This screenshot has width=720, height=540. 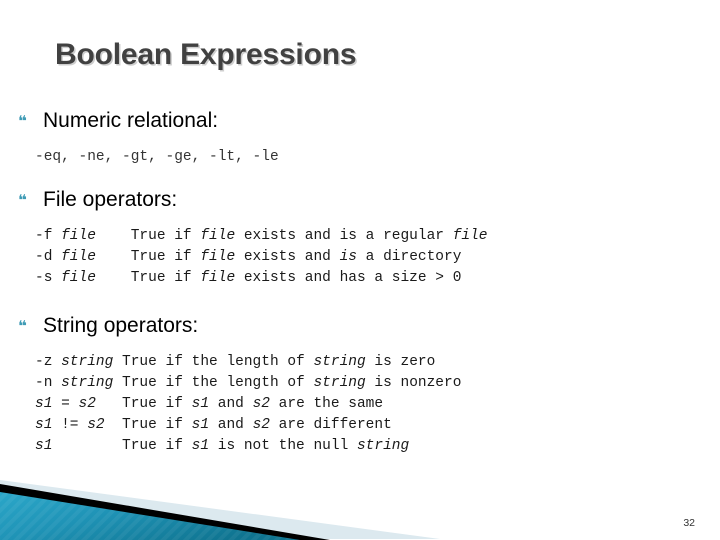 What do you see at coordinates (206, 54) in the screenshot?
I see `page-title: Boolean Expressions` at bounding box center [206, 54].